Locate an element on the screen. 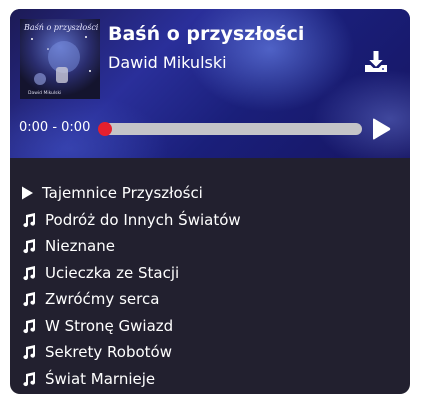  playlist-item: Tajemnice Przyszłości is located at coordinates (112, 193).